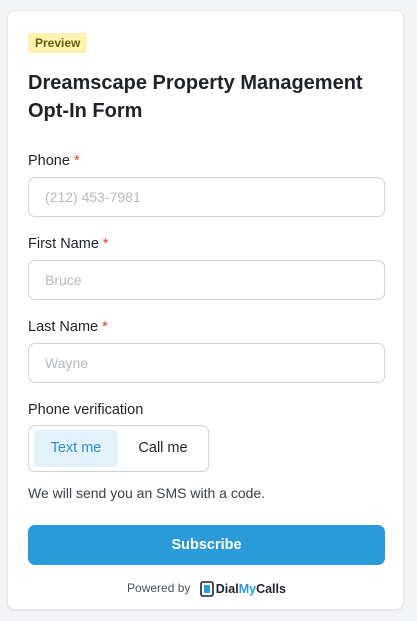 The height and width of the screenshot is (621, 417). I want to click on last-name-input, so click(206, 363).